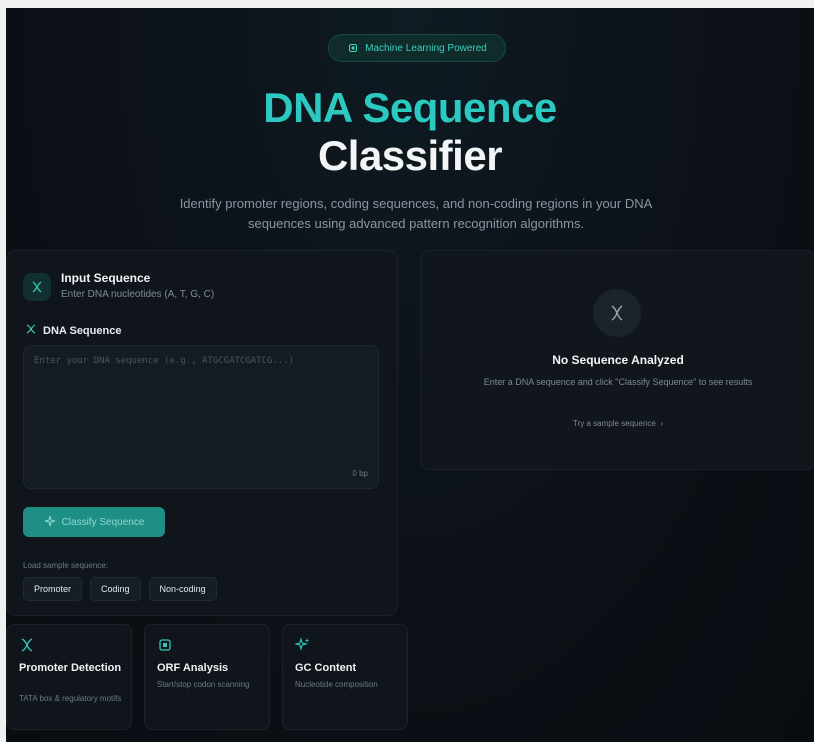  Describe the element at coordinates (53, 589) in the screenshot. I see `sample-promoter-button: Promoter` at that location.